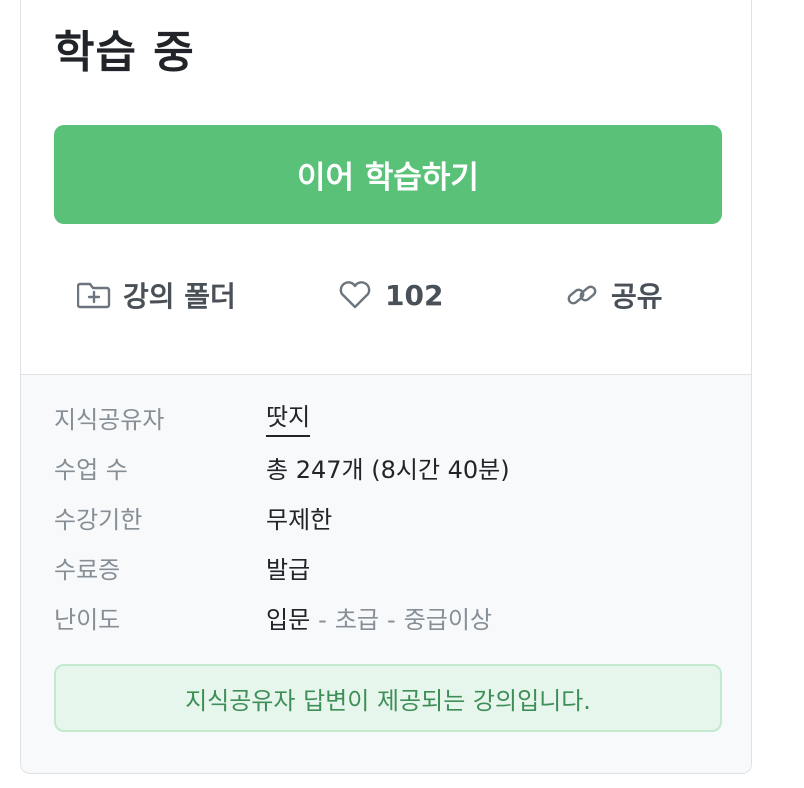  I want to click on course-folder-button: 강의 폴더, so click(156, 295).